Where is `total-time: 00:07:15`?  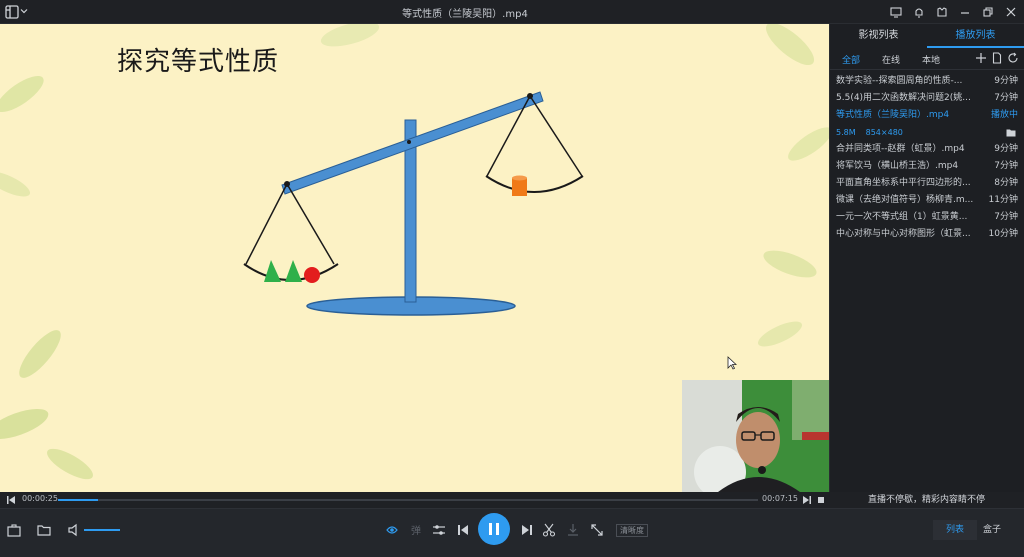 total-time: 00:07:15 is located at coordinates (780, 498).